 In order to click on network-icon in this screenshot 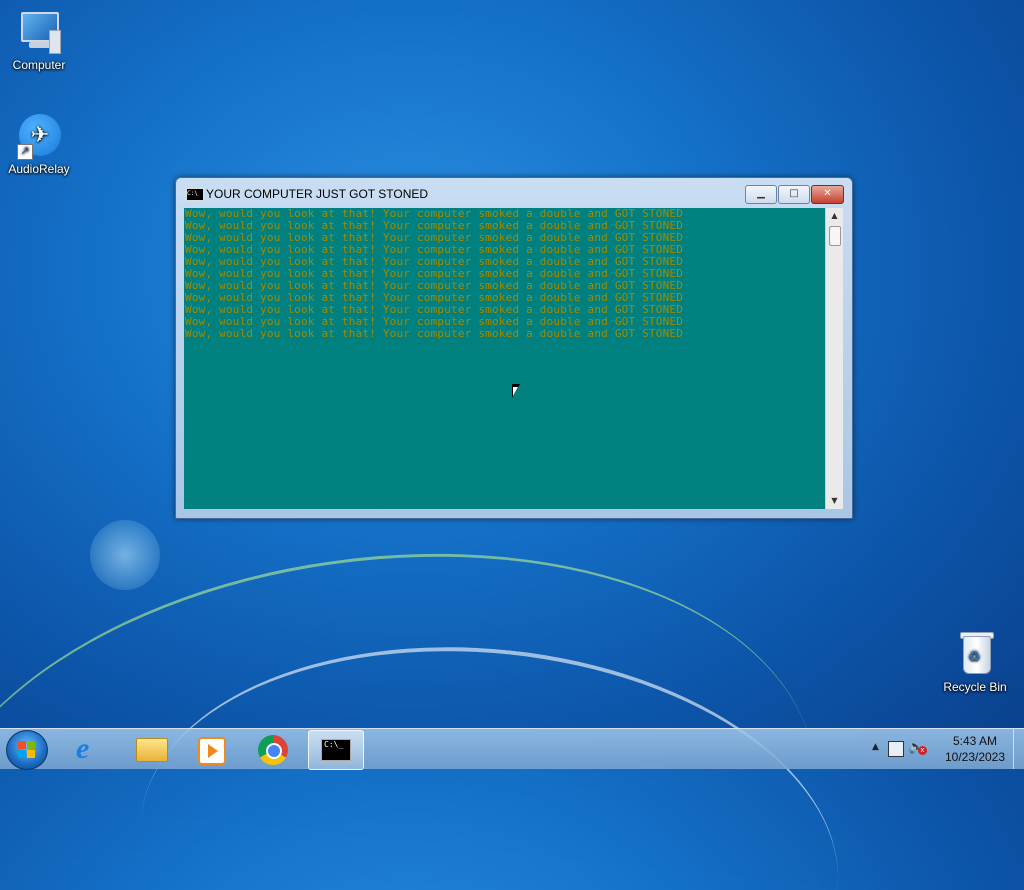, I will do `click(896, 749)`.